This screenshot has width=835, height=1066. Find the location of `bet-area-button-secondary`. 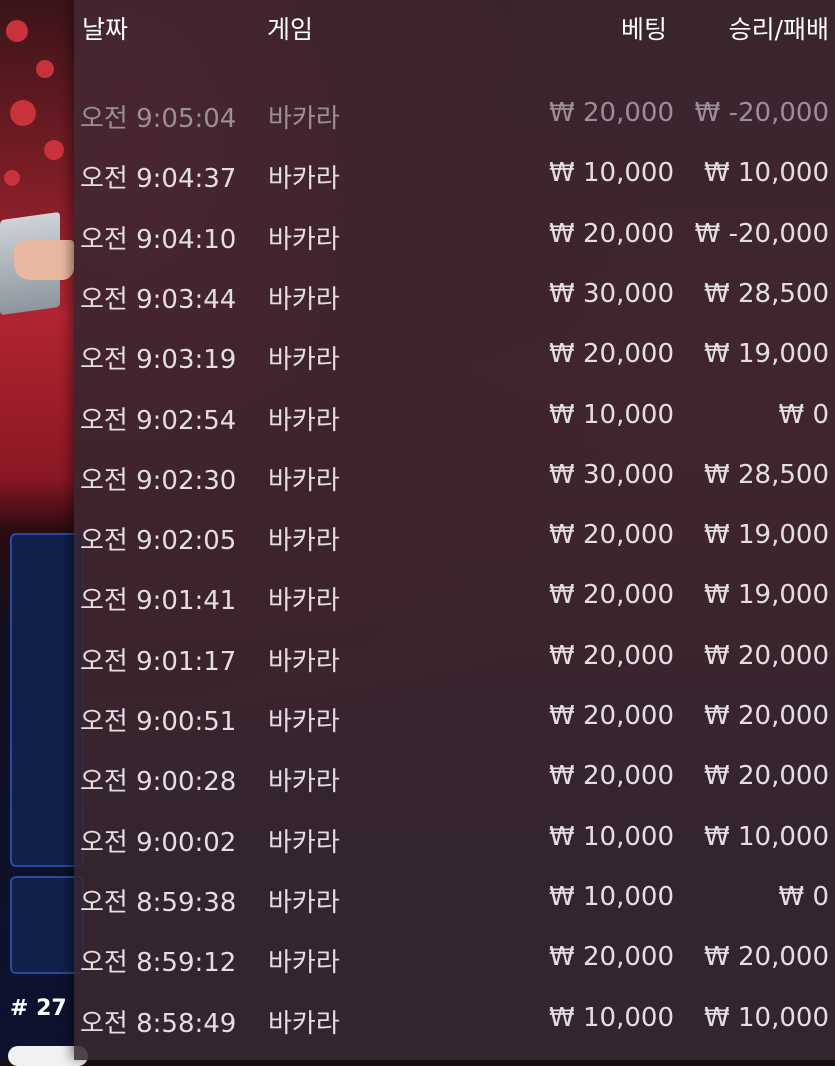

bet-area-button-secondary is located at coordinates (47, 925).